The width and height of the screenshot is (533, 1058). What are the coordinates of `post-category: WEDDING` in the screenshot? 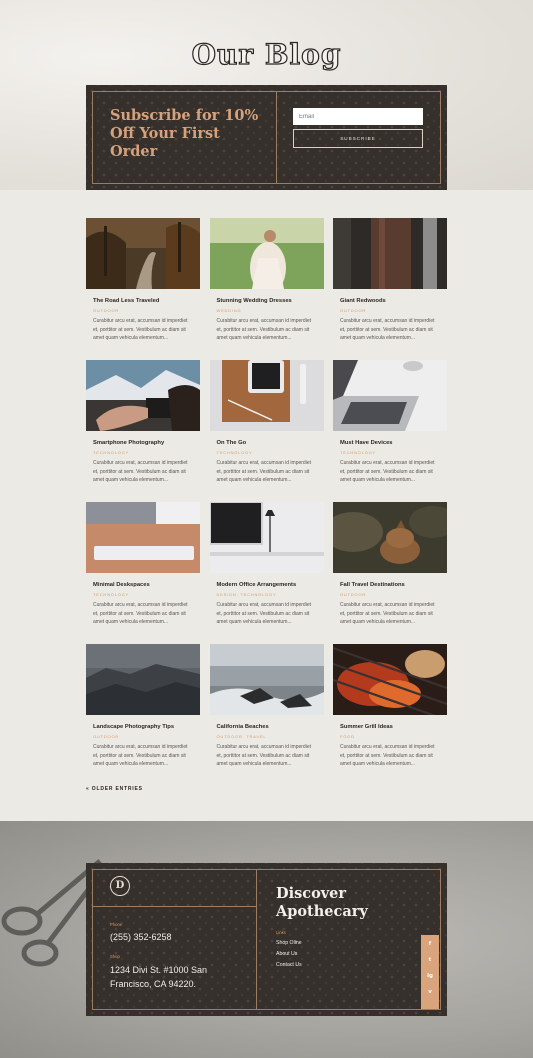 It's located at (267, 310).